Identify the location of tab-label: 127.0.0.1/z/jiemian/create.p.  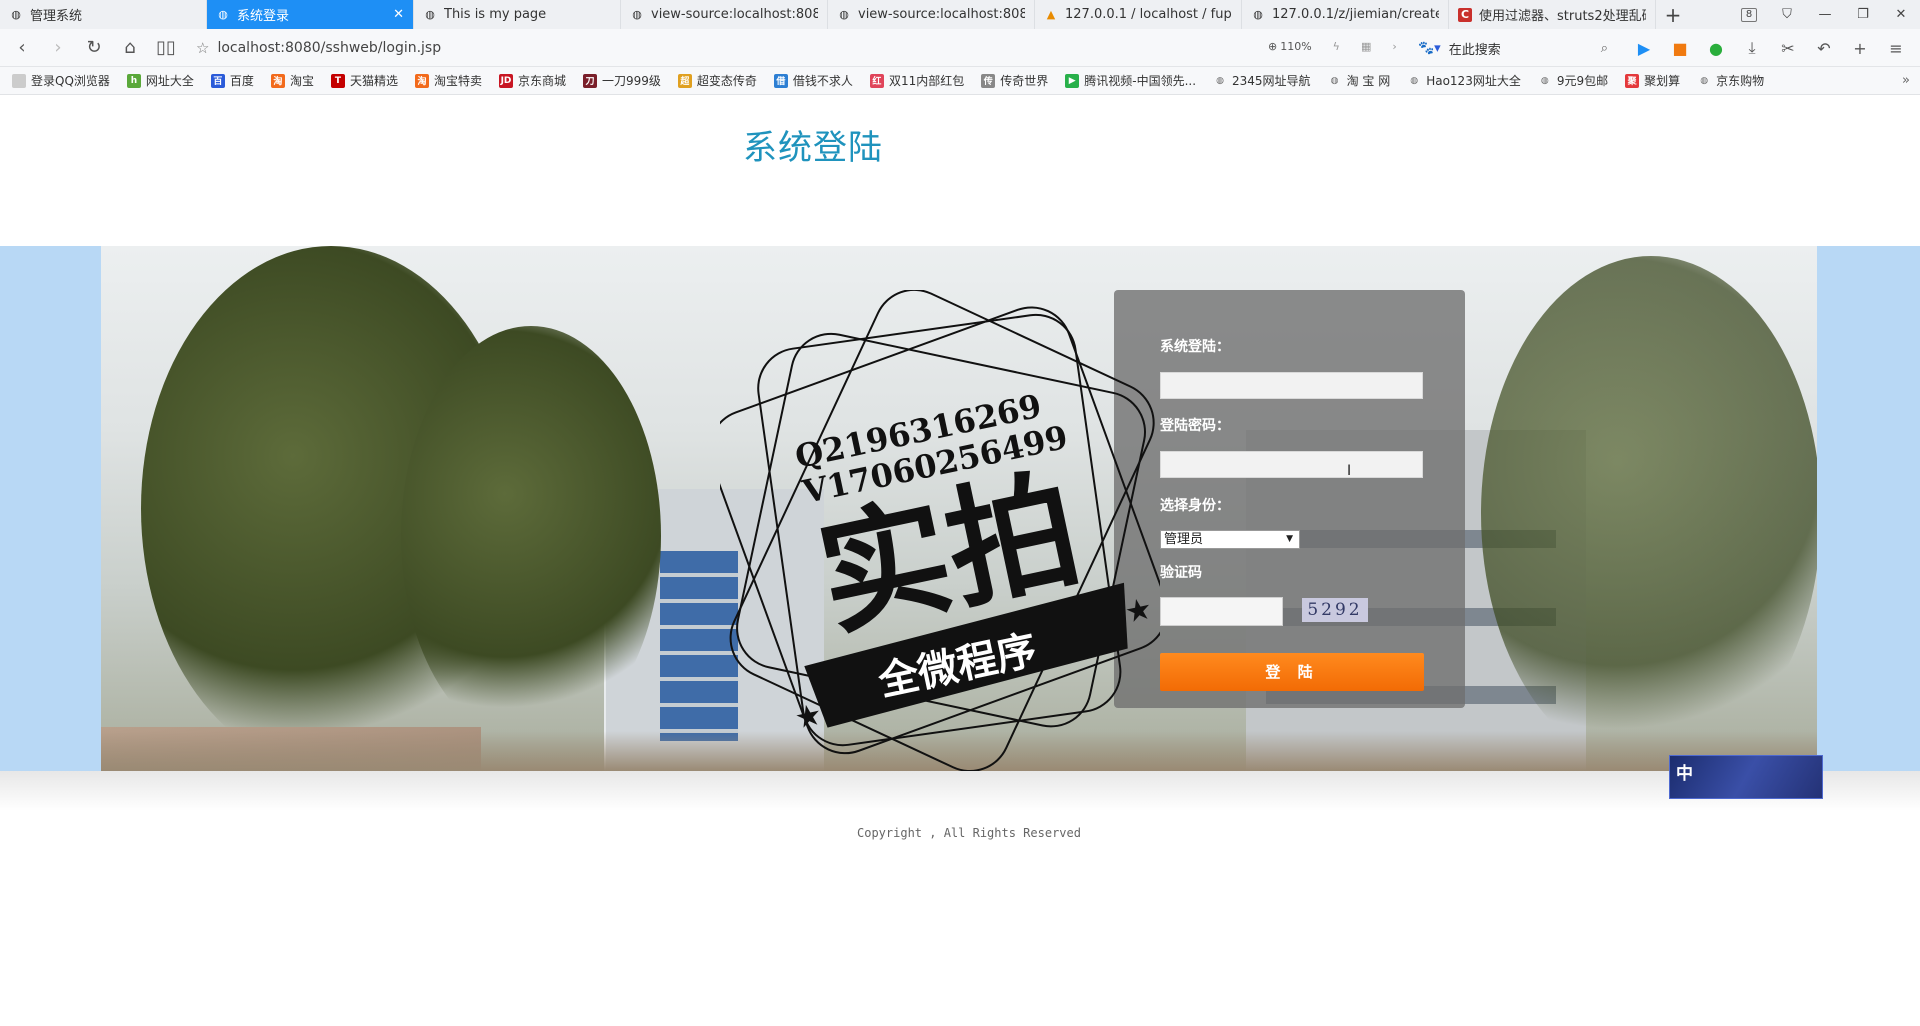
(1355, 14).